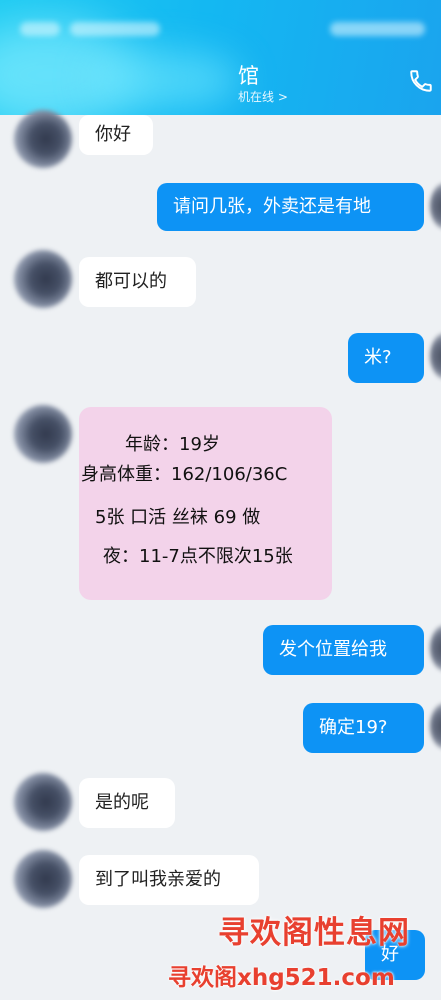  I want to click on message-bubble-sent: 确定19?, so click(363, 728).